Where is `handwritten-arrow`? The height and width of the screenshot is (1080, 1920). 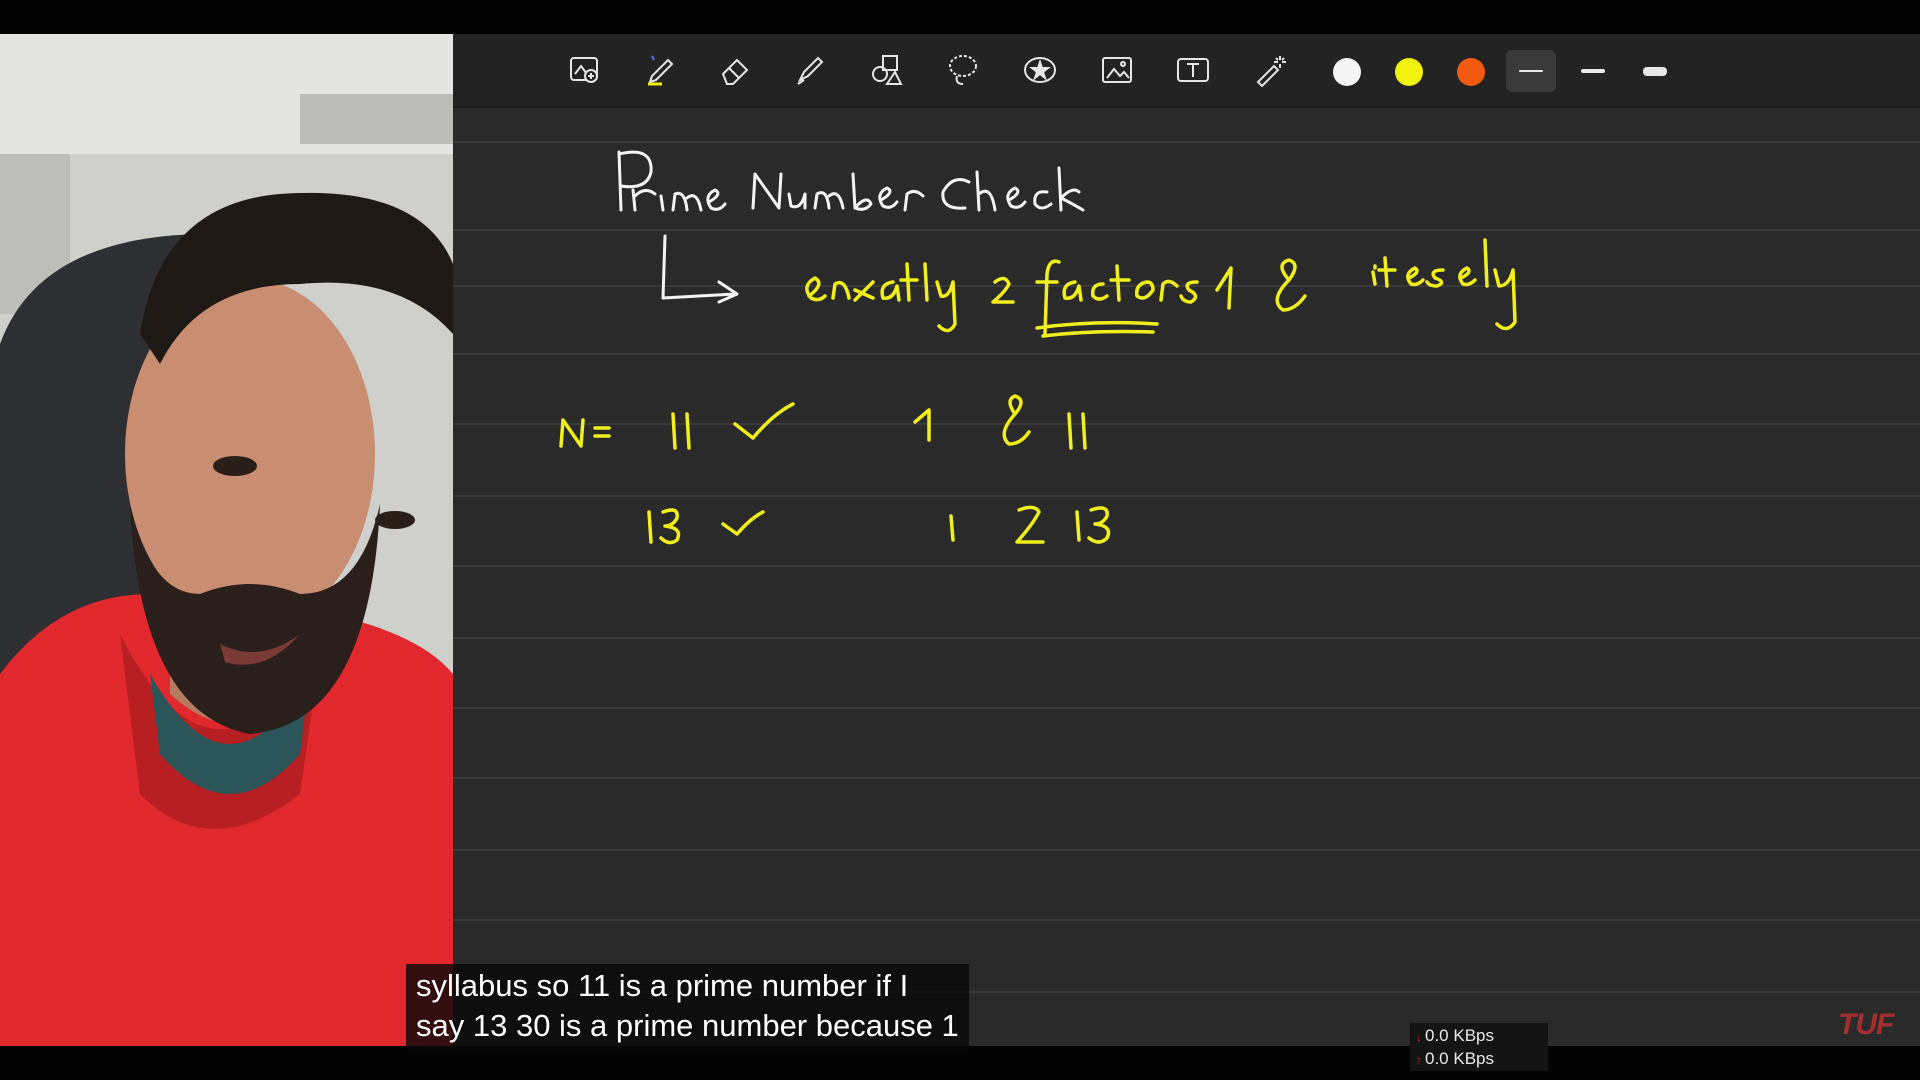
handwritten-arrow is located at coordinates (700, 269).